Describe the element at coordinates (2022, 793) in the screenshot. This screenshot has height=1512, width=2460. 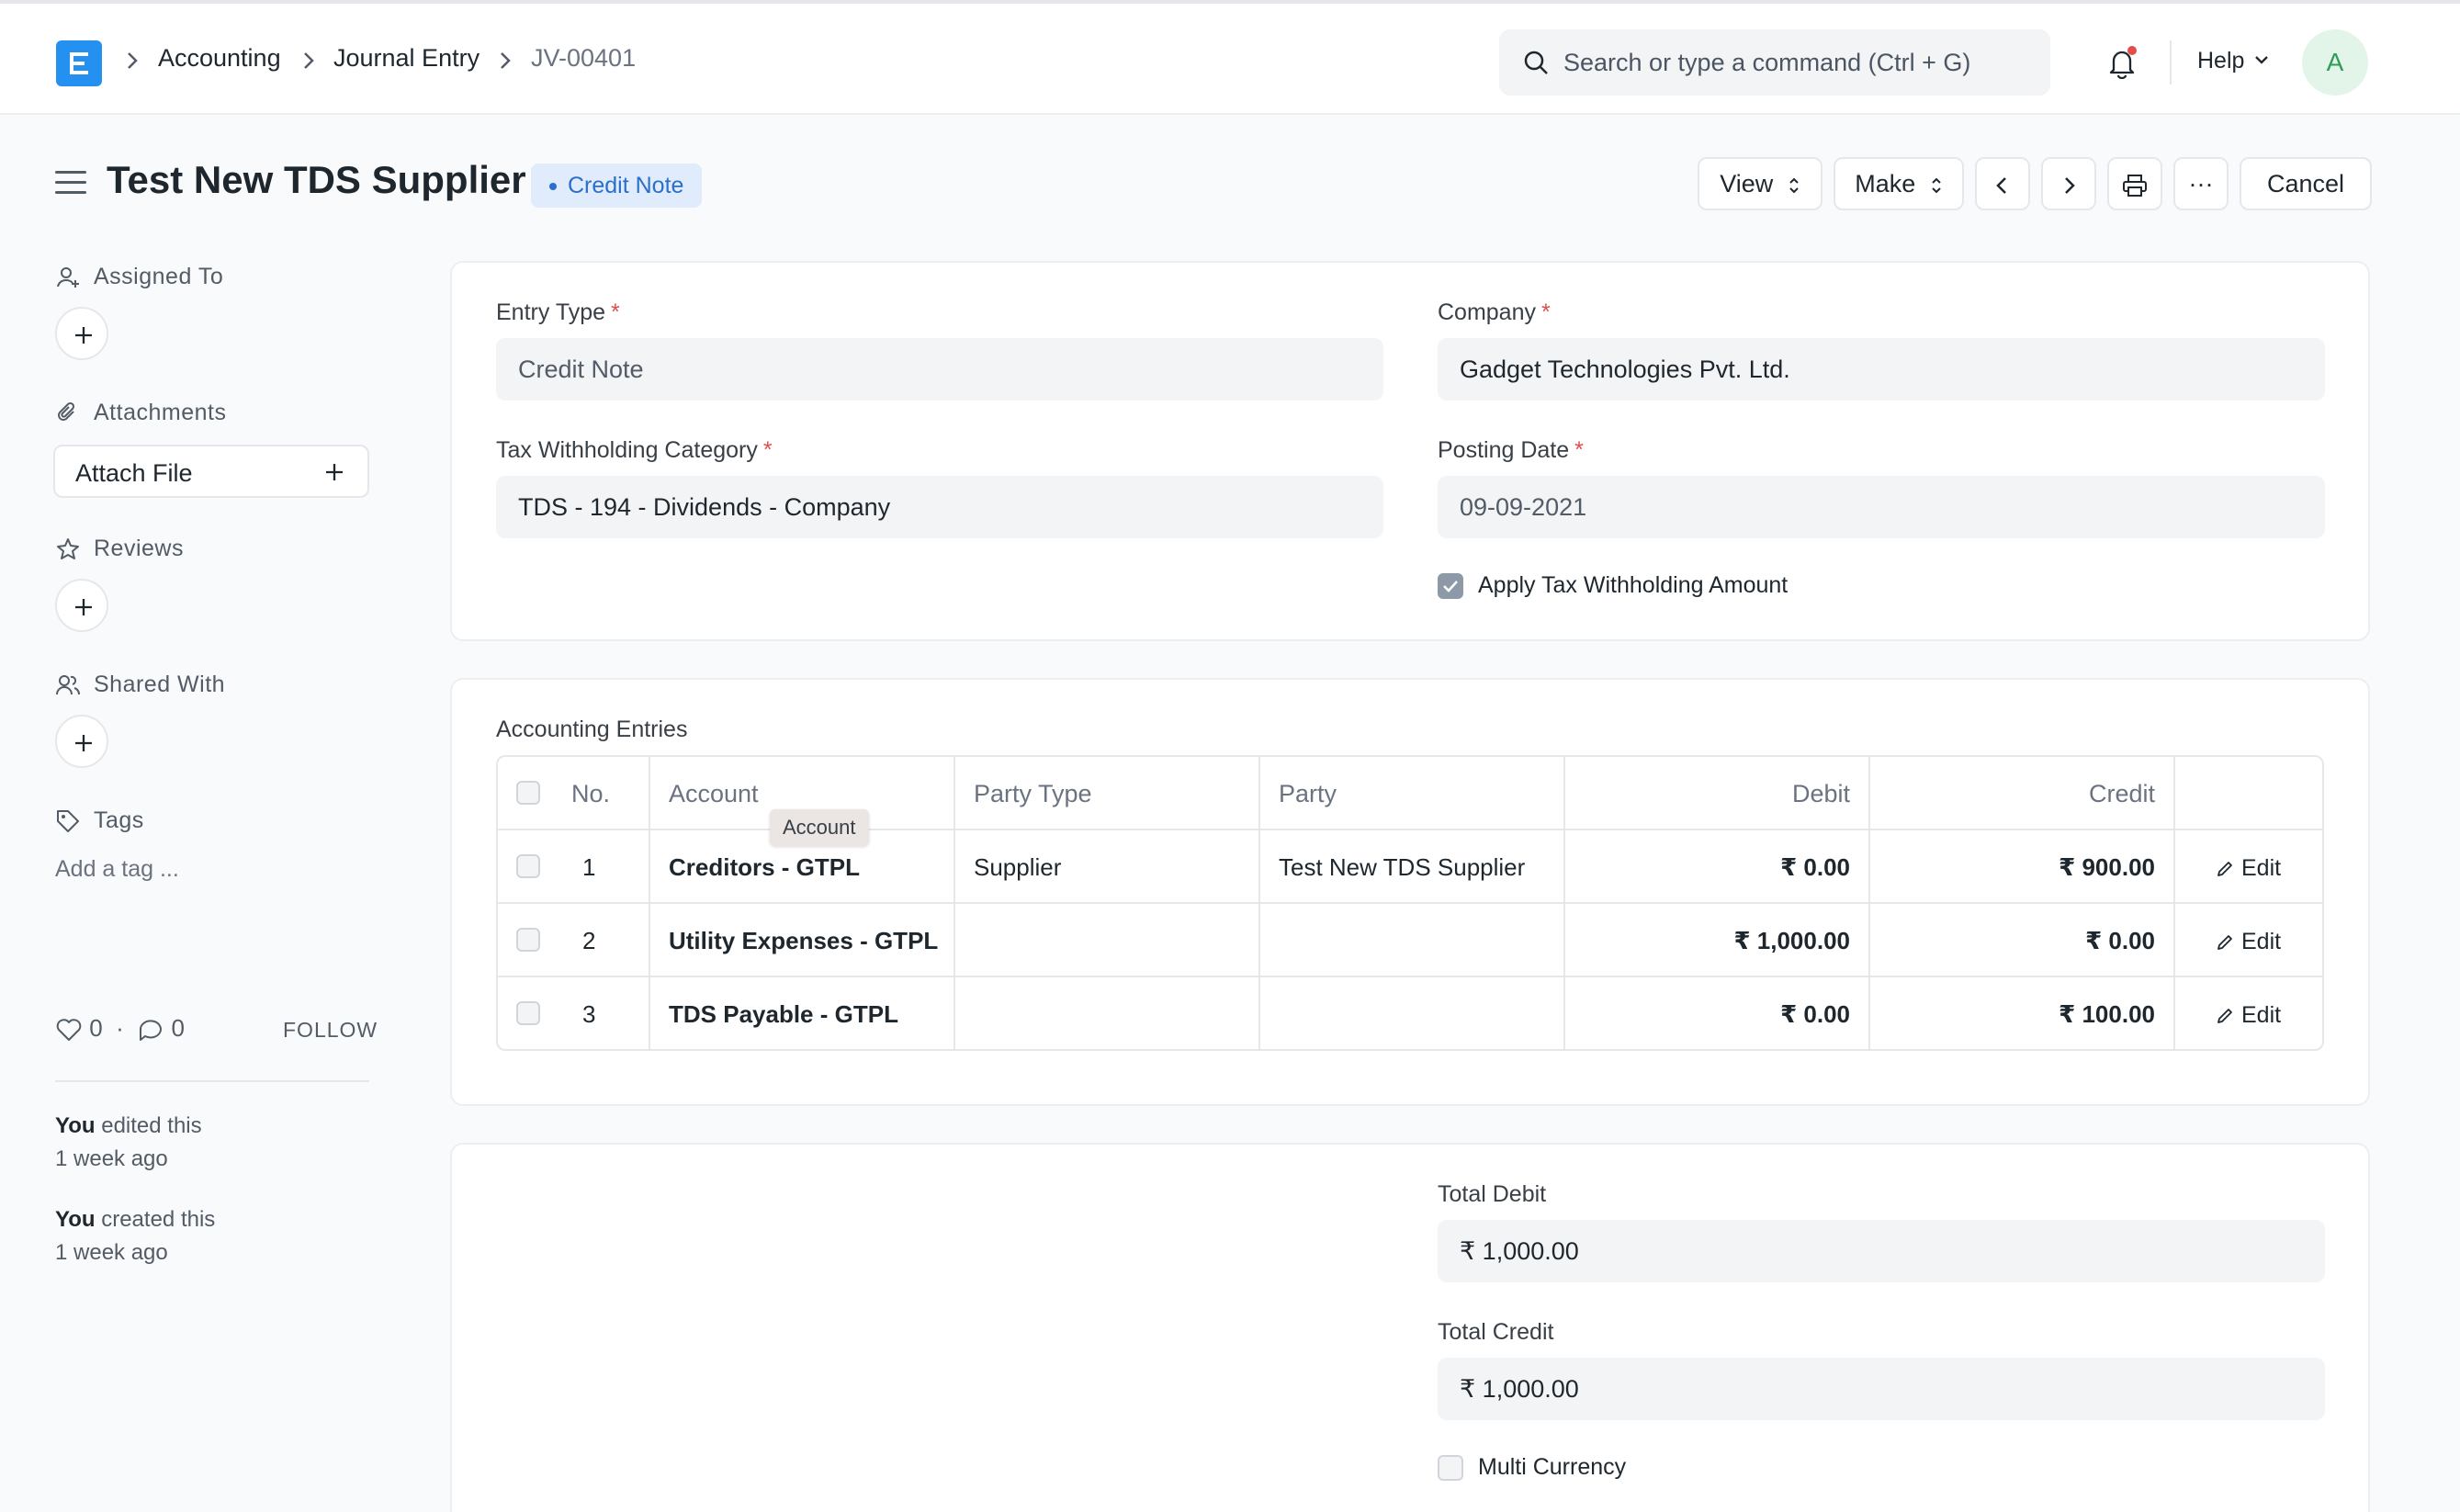
I see `header-credit: Credit` at that location.